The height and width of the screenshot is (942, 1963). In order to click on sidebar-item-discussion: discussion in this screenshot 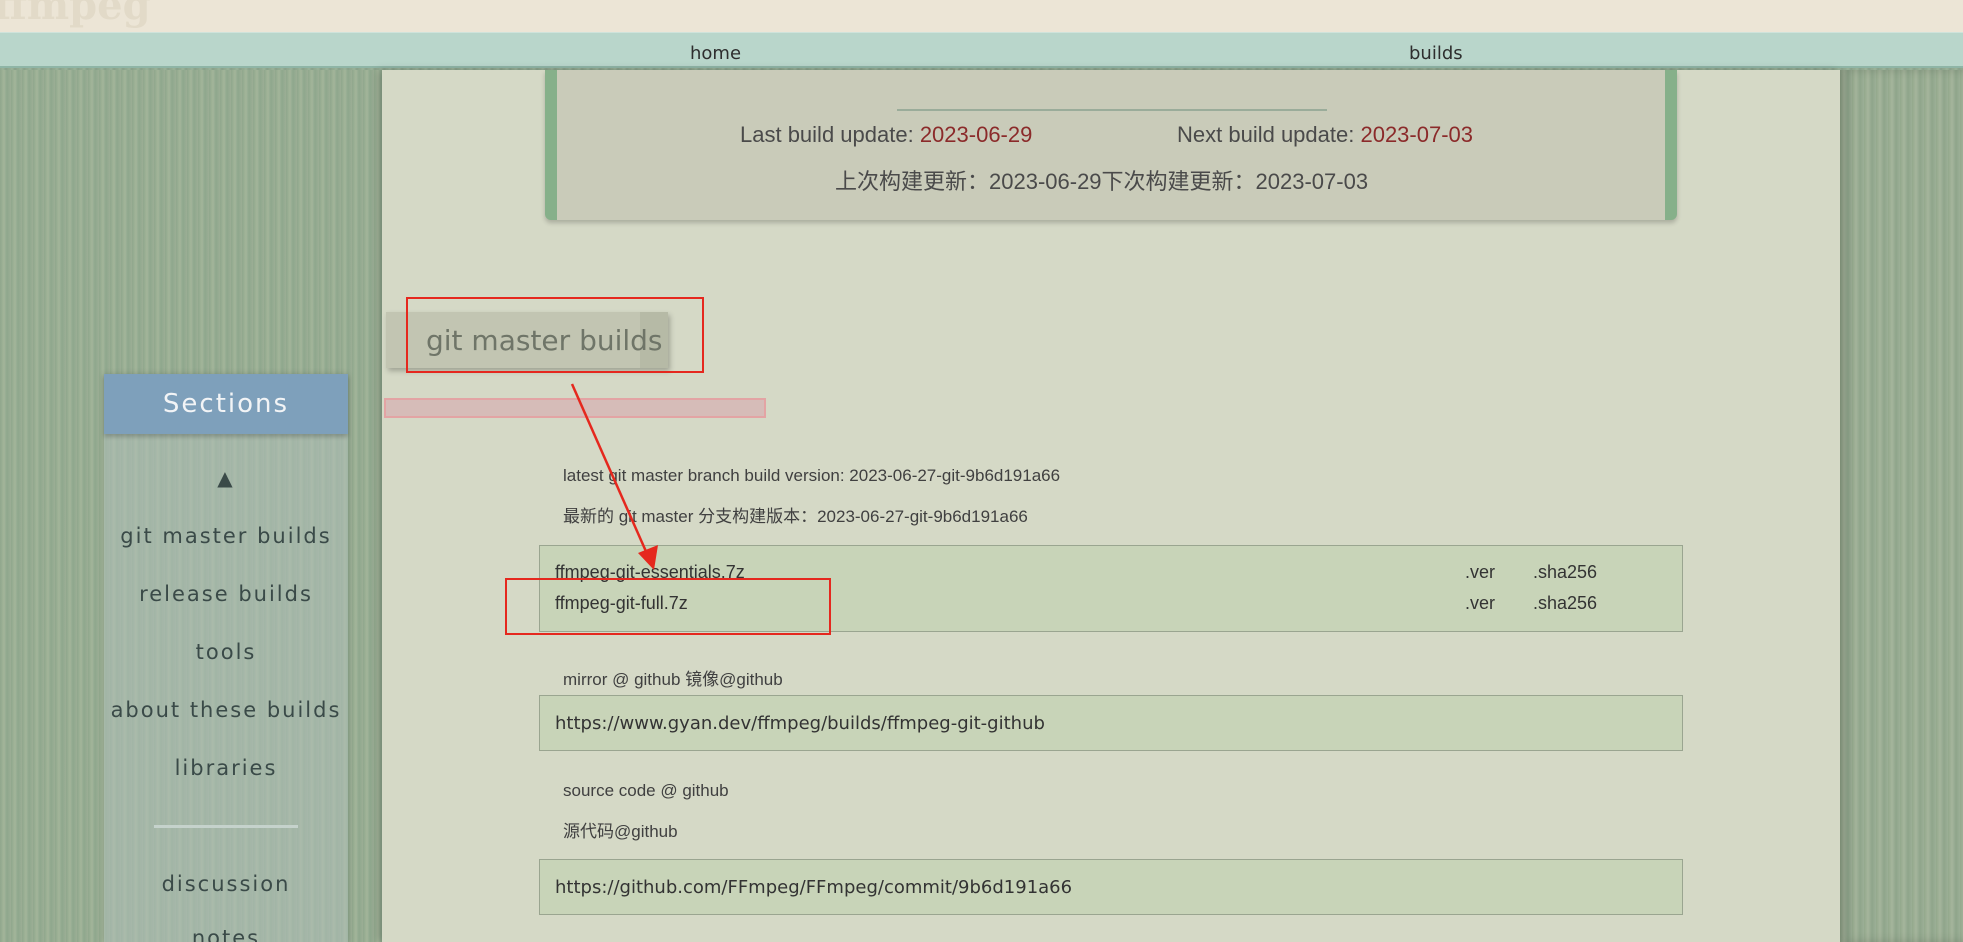, I will do `click(226, 884)`.